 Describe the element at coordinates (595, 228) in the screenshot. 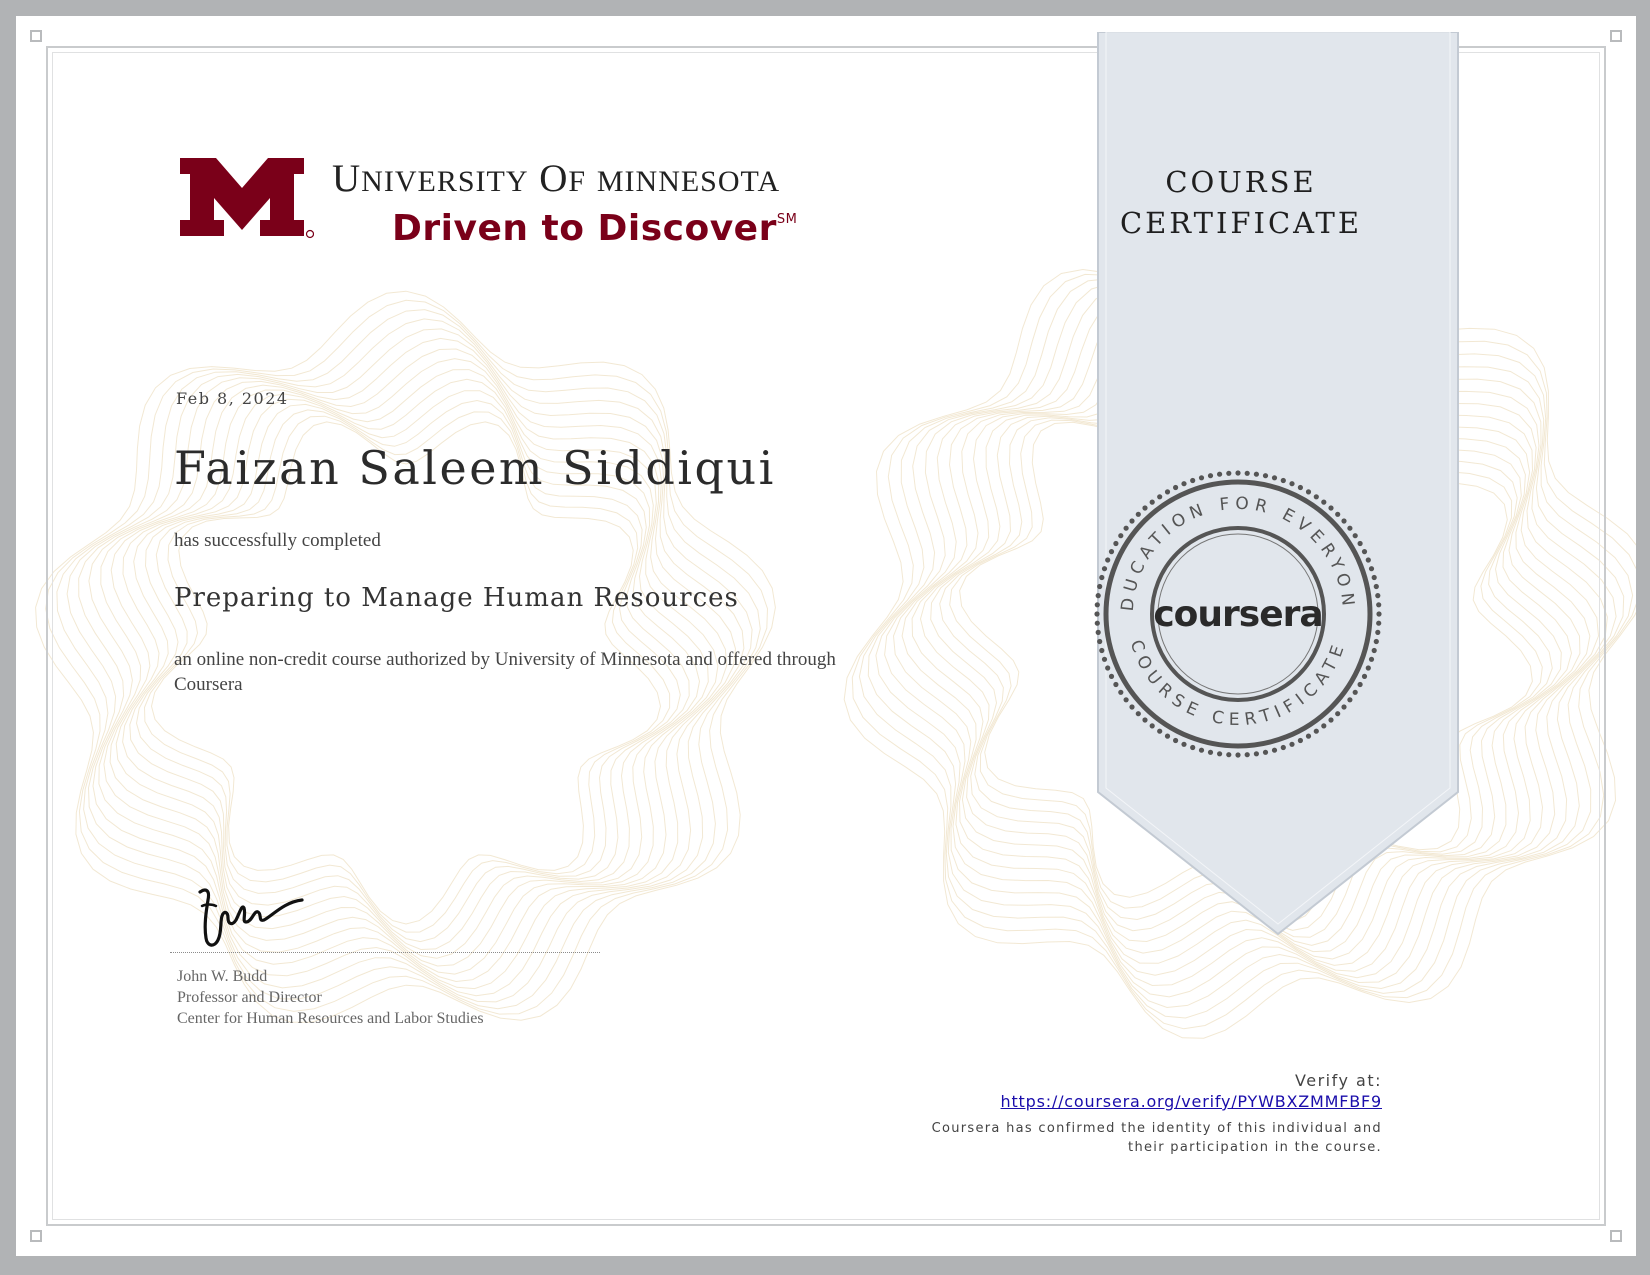

I see `university-tagline: Driven to DiscoverSM` at that location.